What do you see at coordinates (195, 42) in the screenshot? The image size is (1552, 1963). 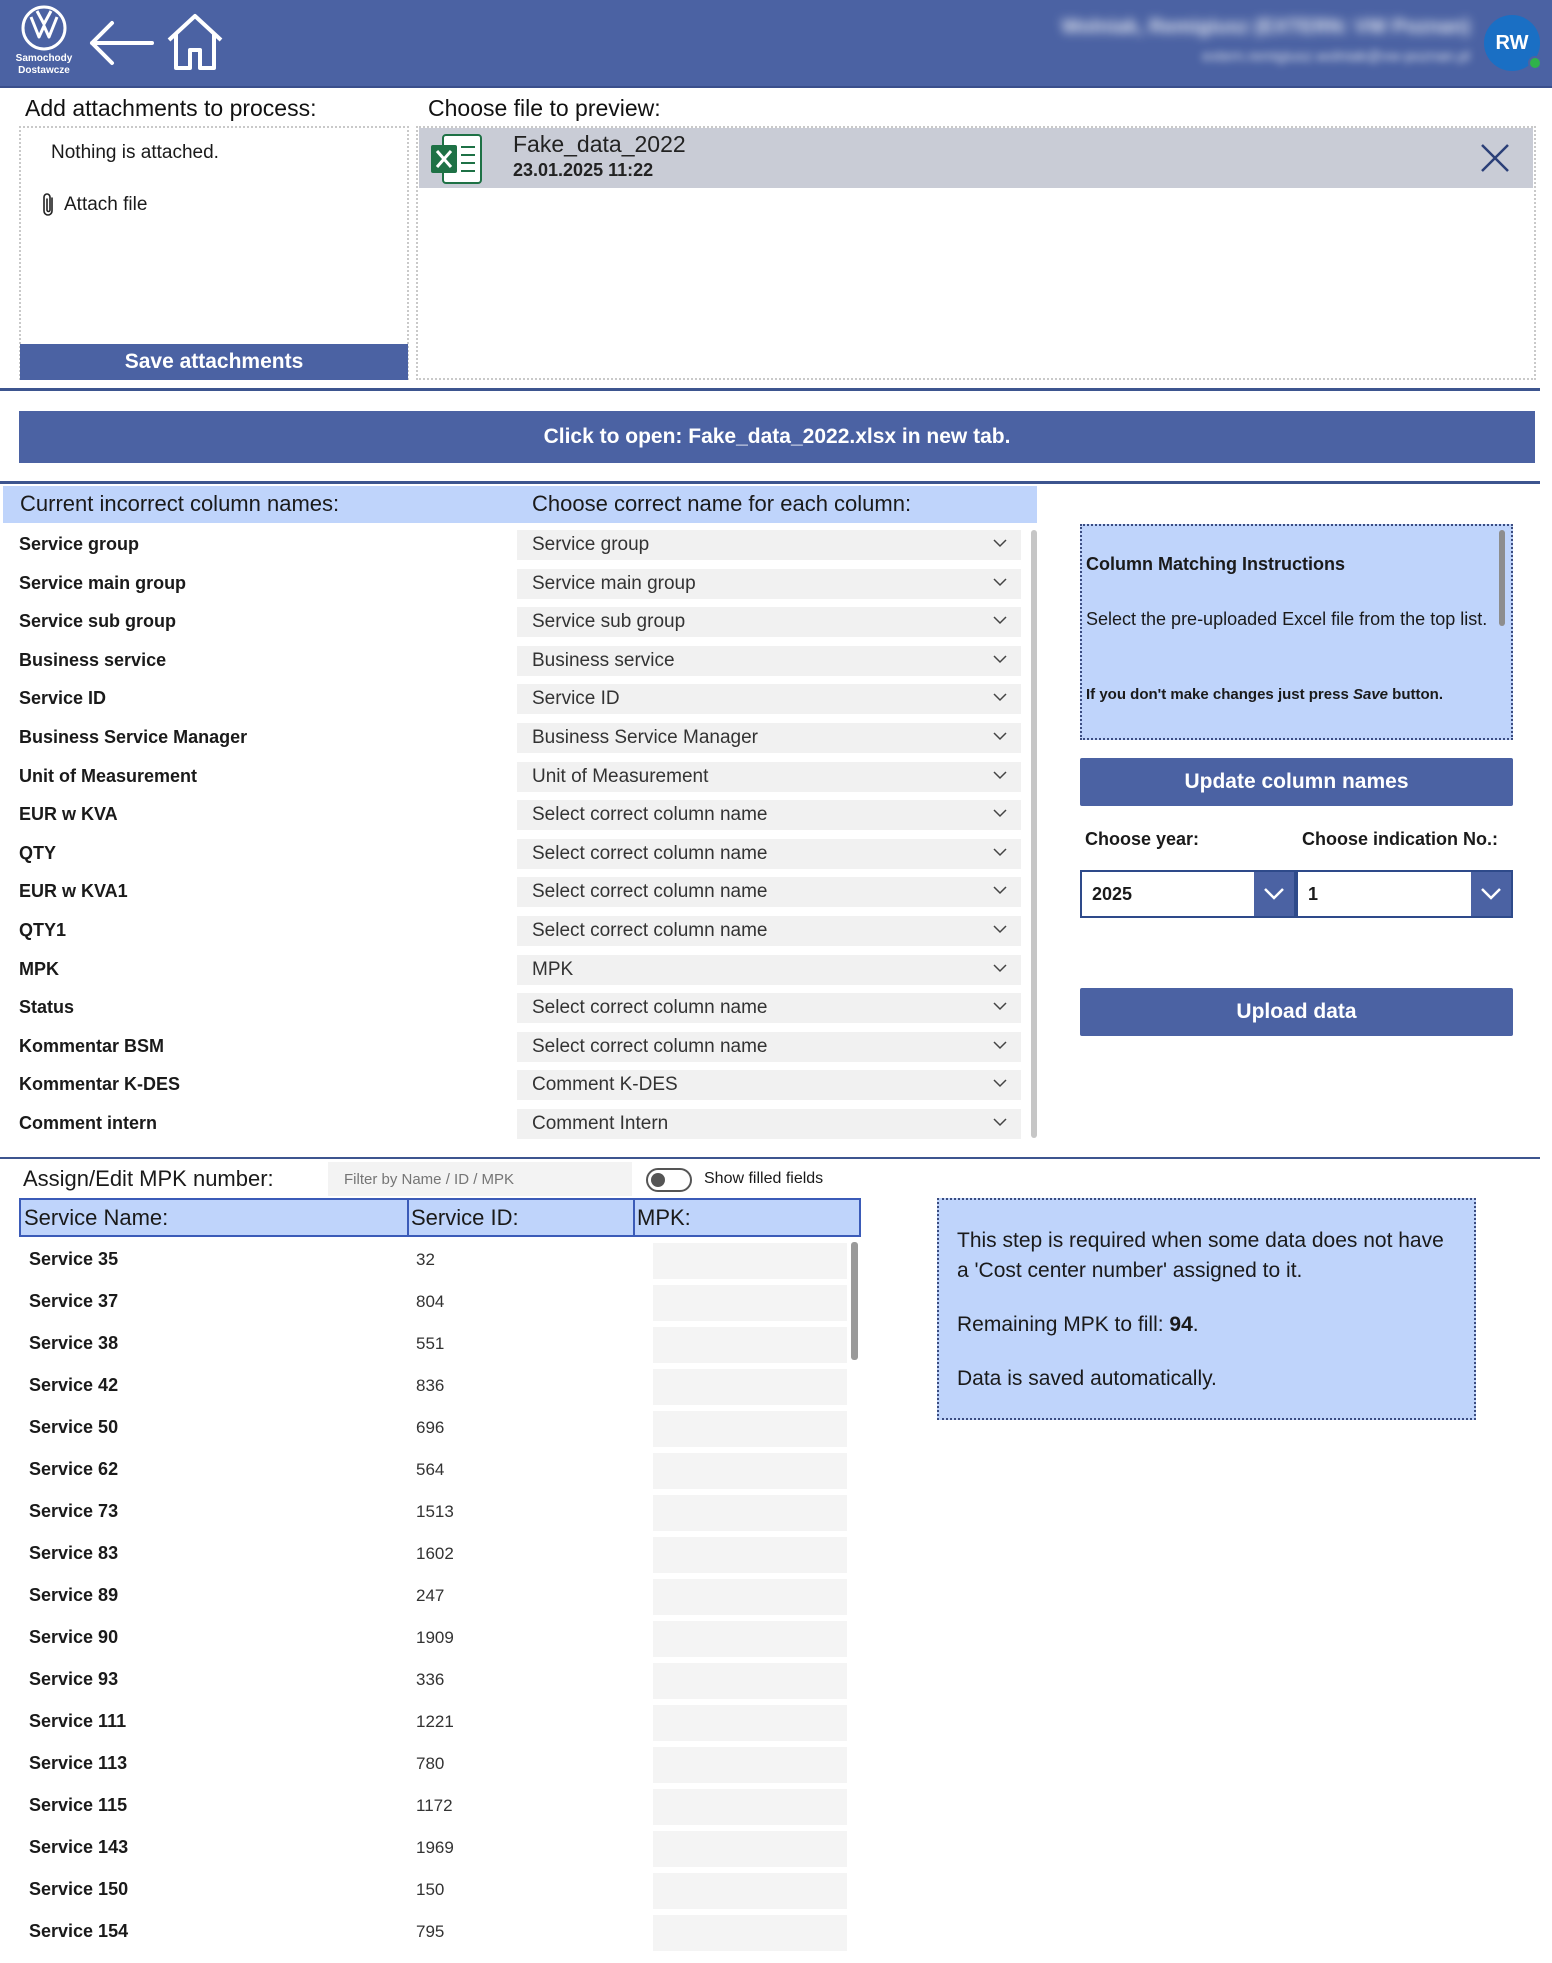 I see `home-button` at bounding box center [195, 42].